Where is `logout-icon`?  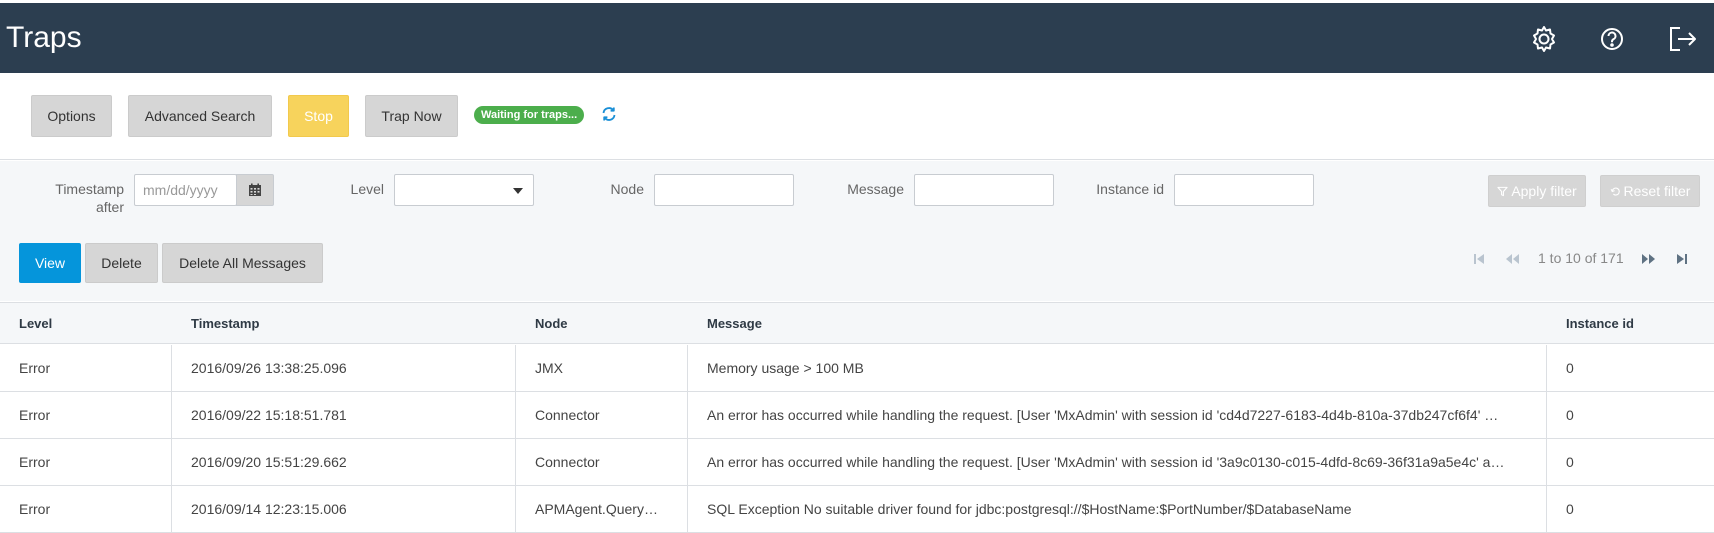
logout-icon is located at coordinates (1682, 39).